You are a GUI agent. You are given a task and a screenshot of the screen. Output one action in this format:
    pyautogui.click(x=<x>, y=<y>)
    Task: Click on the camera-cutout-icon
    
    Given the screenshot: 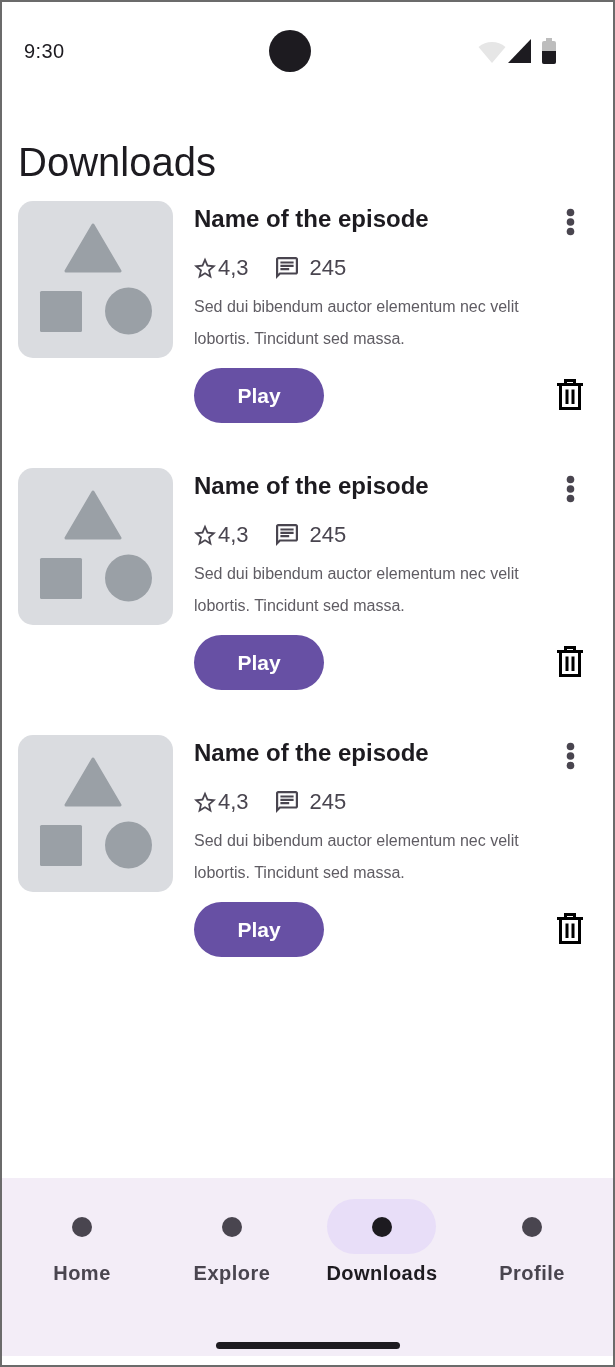 What is the action you would take?
    pyautogui.click(x=290, y=51)
    